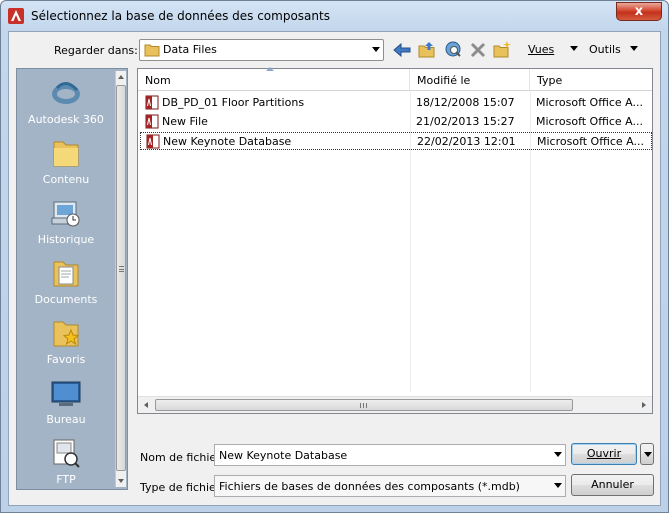  I want to click on place-favoris: Favoris, so click(66, 341).